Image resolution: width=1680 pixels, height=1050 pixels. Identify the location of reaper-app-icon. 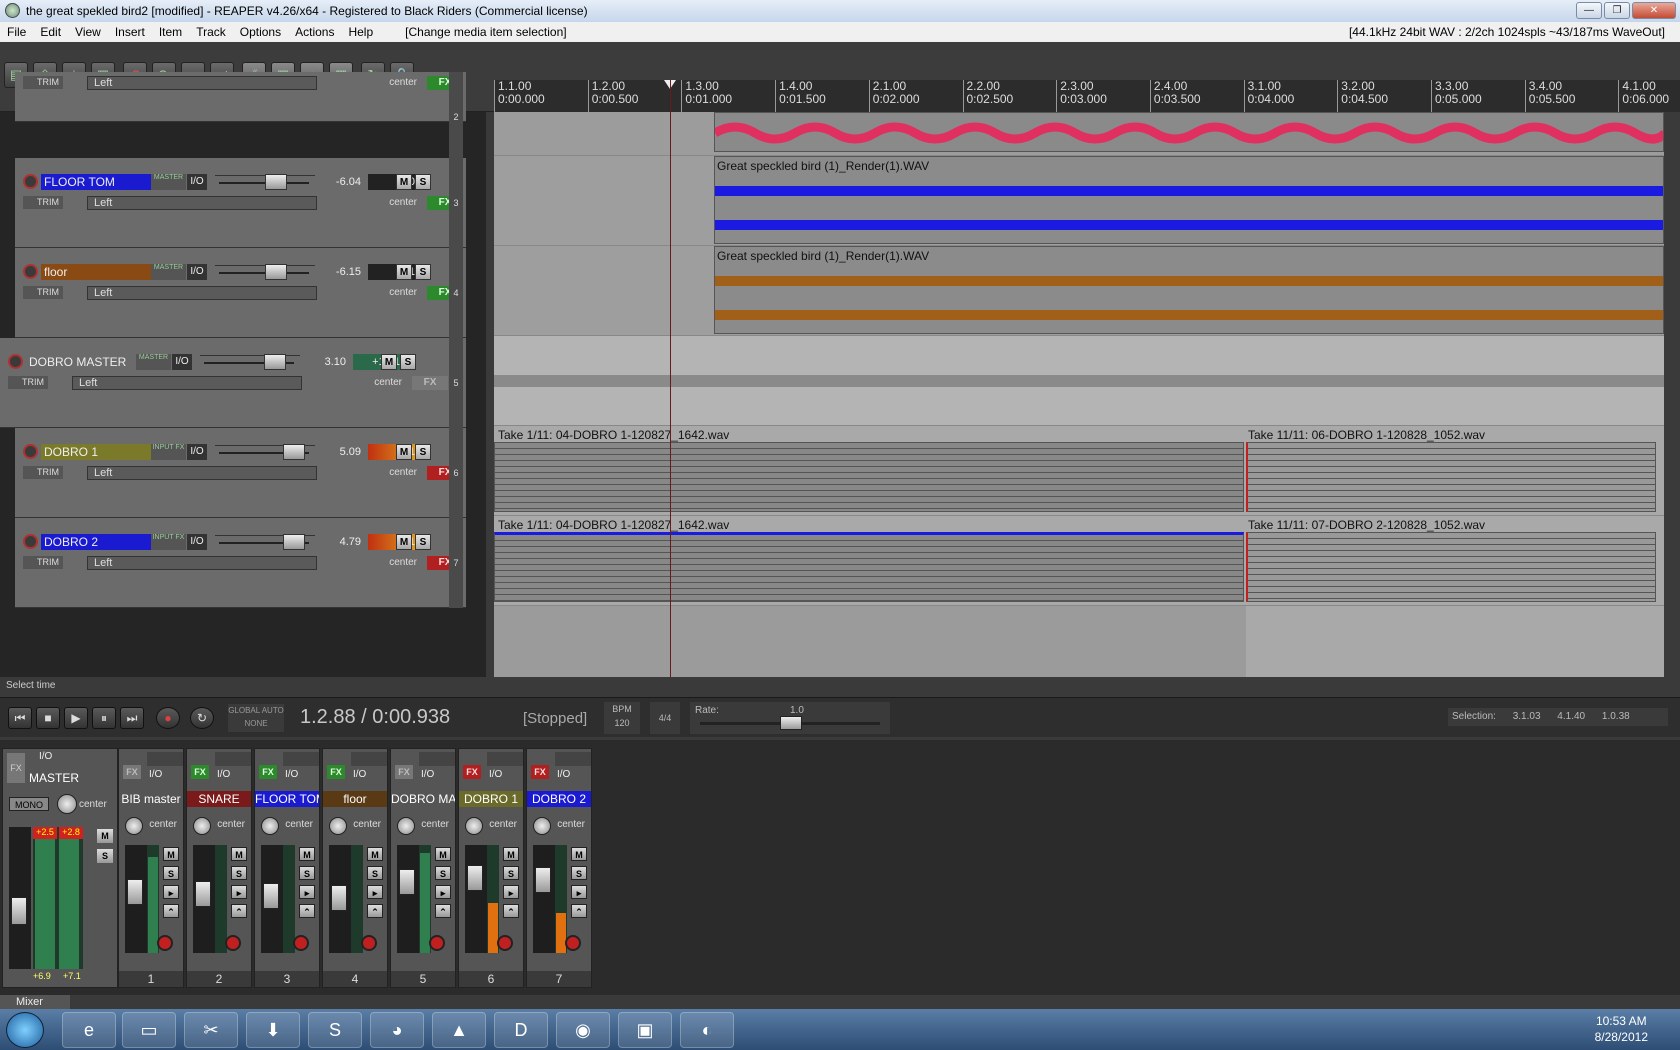
(12, 10).